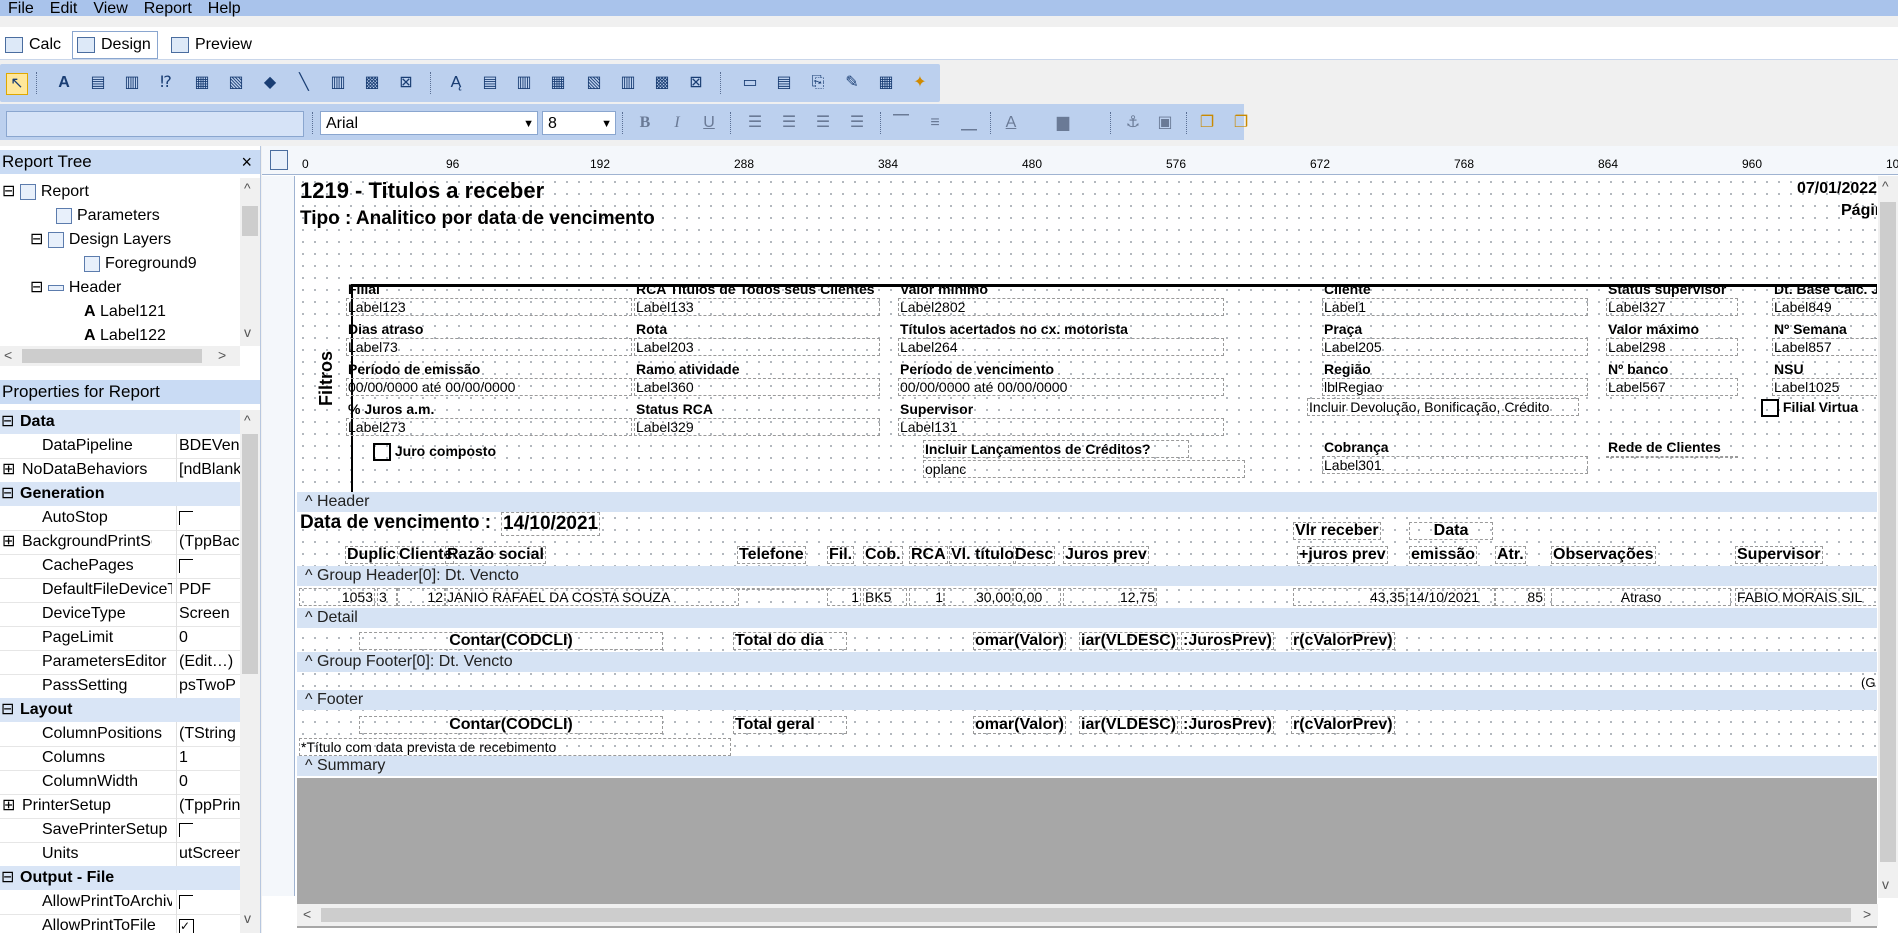 Image resolution: width=1898 pixels, height=933 pixels. I want to click on detail-atr: 85, so click(1520, 597).